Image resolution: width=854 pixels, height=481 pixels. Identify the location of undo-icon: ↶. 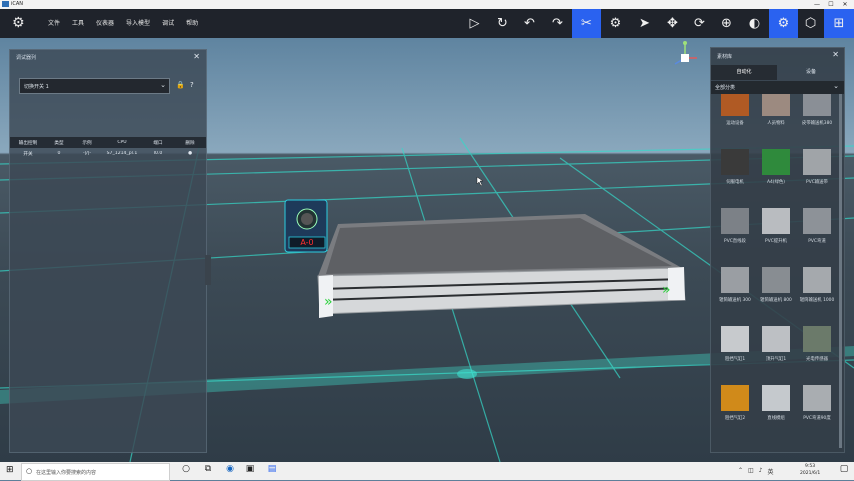
(529, 23).